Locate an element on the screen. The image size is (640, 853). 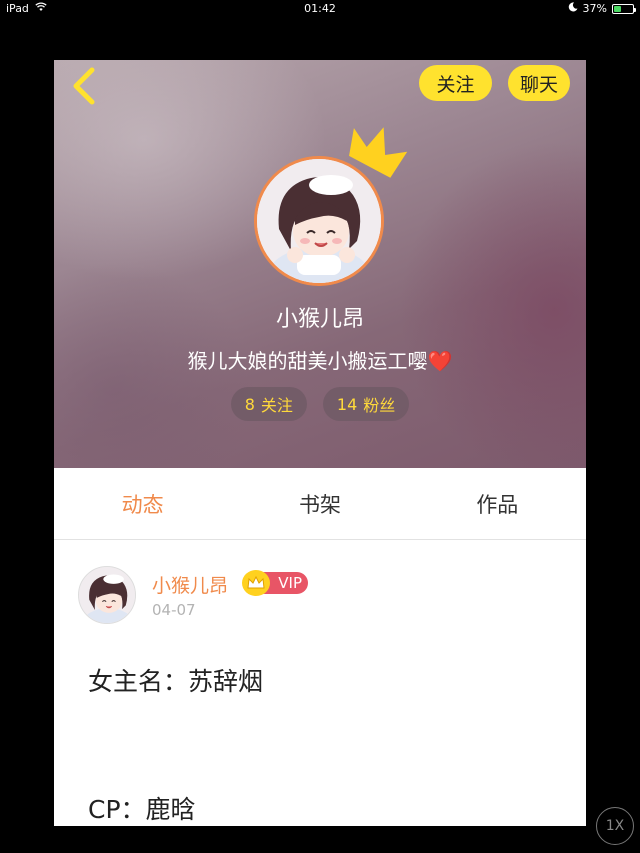
post-avatar is located at coordinates (107, 595).